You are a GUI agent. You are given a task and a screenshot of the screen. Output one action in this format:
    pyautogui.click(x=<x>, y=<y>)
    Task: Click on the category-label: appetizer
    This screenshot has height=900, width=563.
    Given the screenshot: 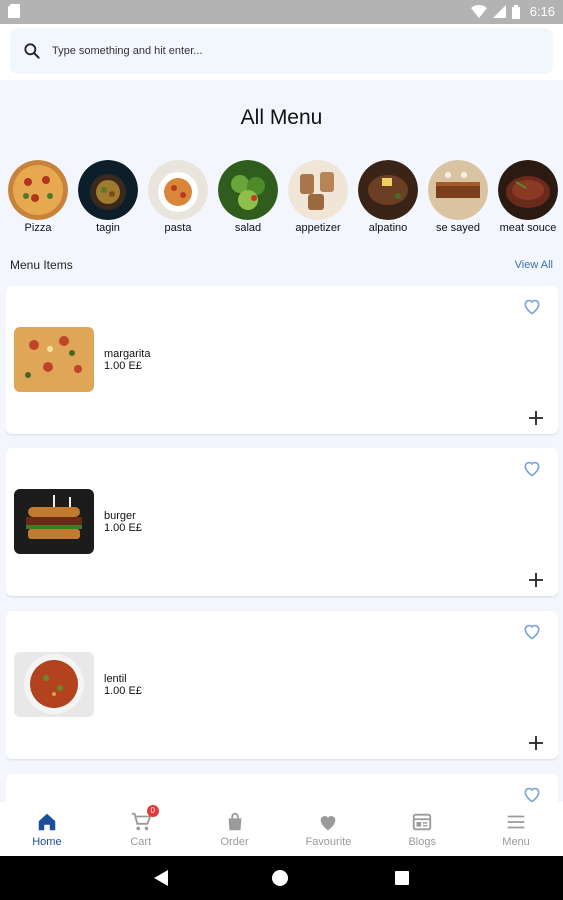 What is the action you would take?
    pyautogui.click(x=318, y=228)
    